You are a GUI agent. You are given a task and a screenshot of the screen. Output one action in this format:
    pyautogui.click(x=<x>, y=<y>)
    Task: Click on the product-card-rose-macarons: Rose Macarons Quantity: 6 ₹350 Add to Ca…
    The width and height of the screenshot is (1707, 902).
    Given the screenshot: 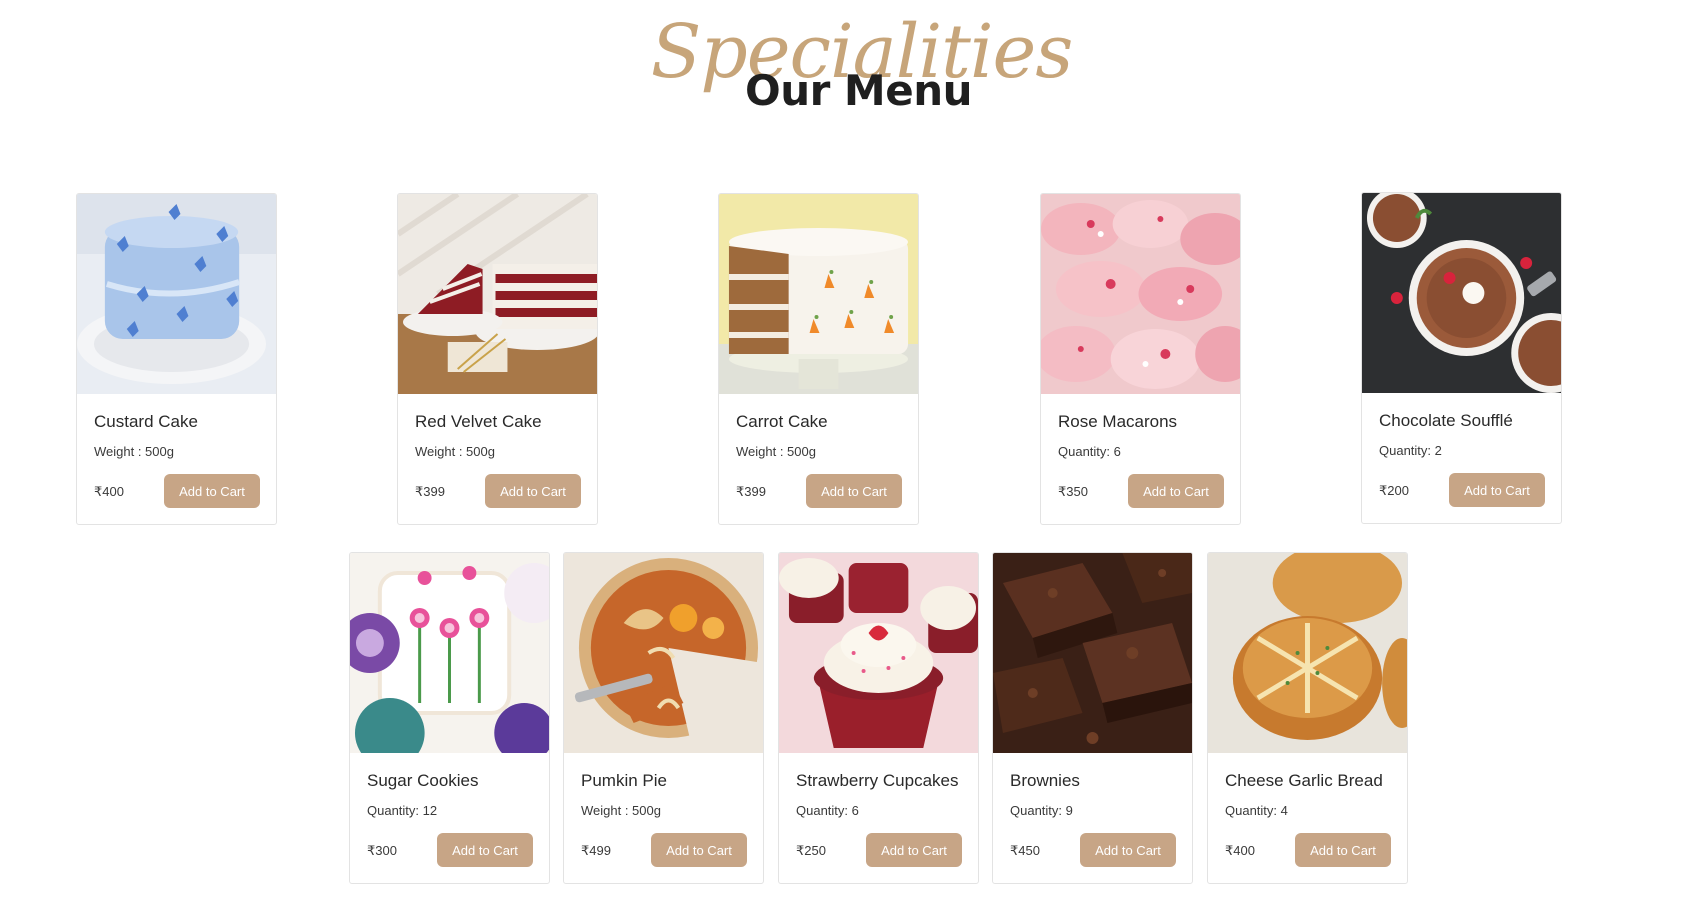 What is the action you would take?
    pyautogui.click(x=1140, y=359)
    